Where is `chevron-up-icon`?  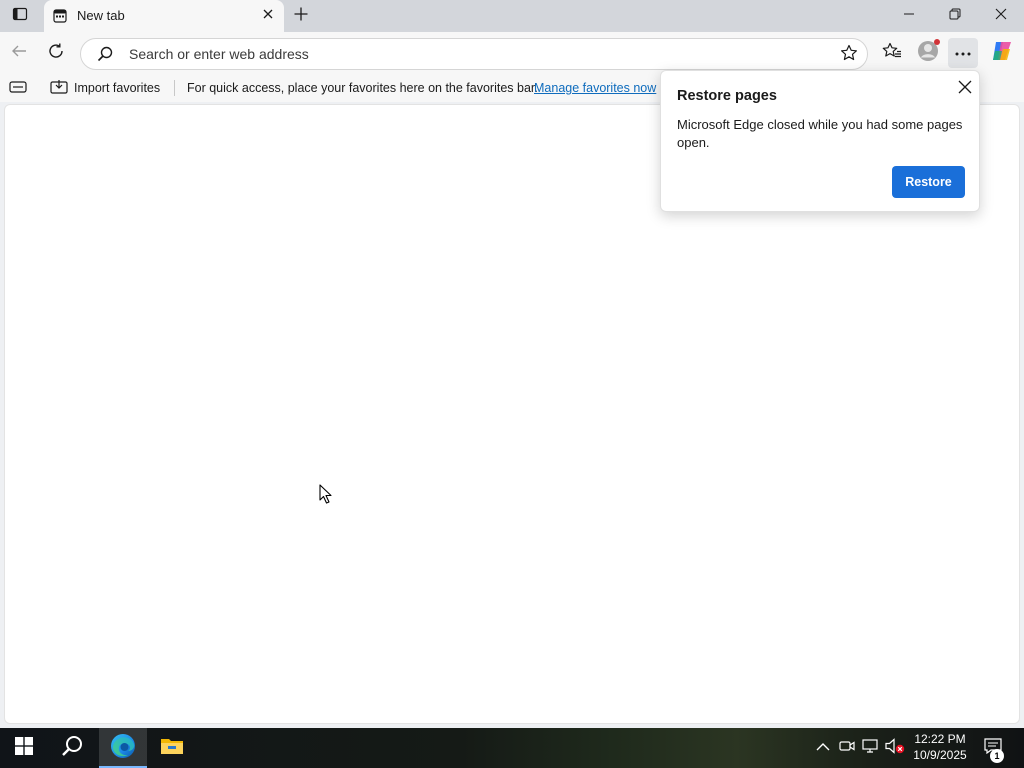
chevron-up-icon is located at coordinates (823, 748).